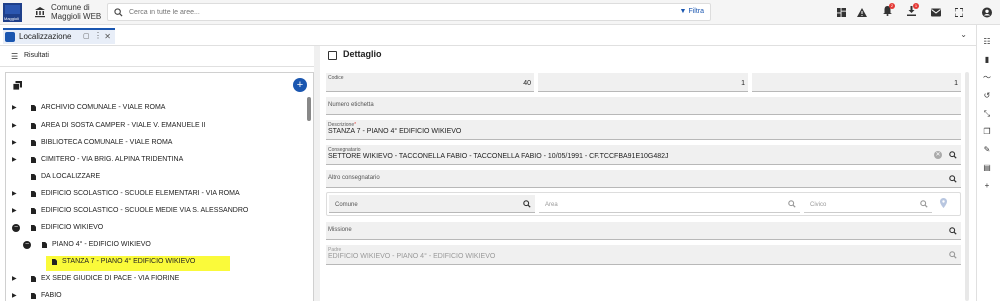  I want to click on filter-button: ▼ Filtra, so click(692, 11).